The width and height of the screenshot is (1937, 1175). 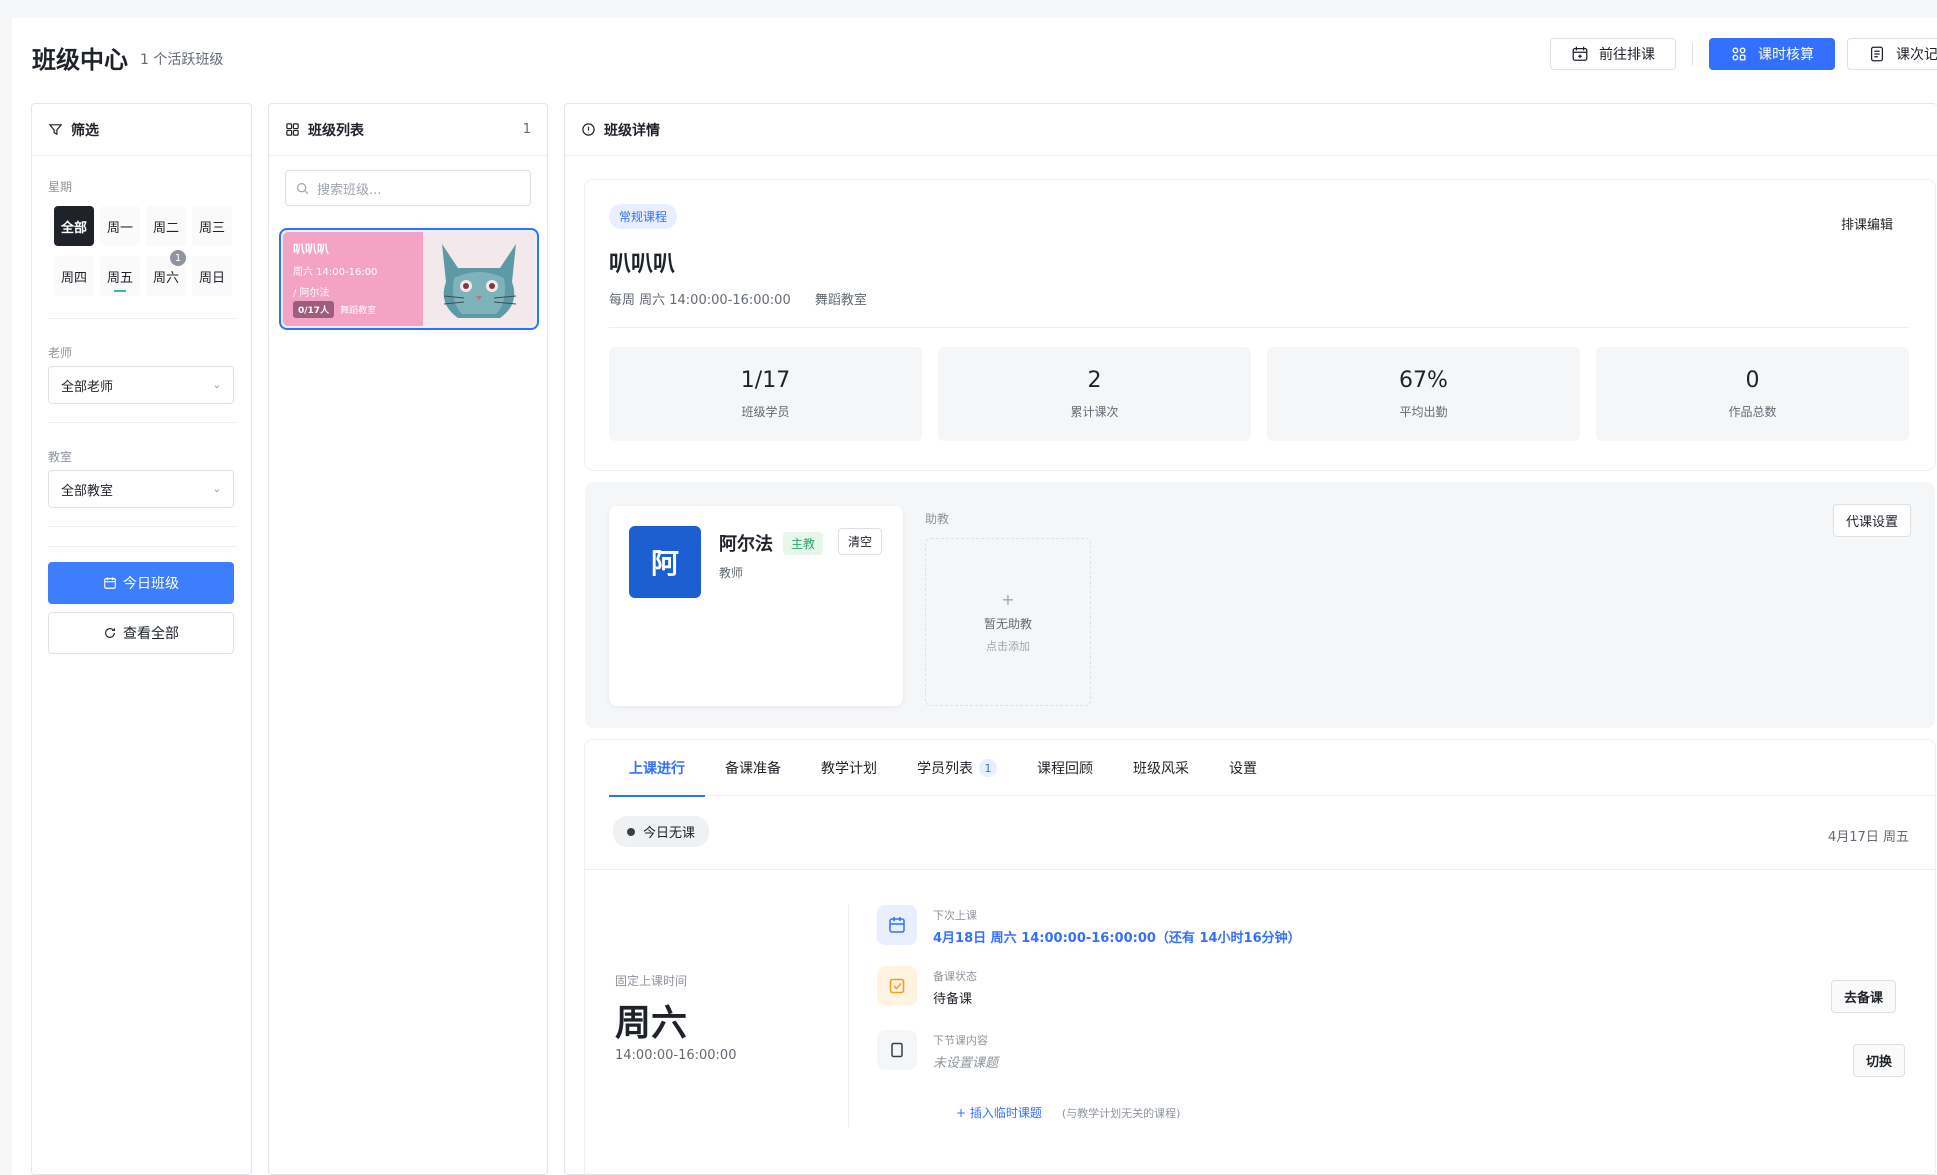 What do you see at coordinates (80, 60) in the screenshot?
I see `page-title: 班级中心` at bounding box center [80, 60].